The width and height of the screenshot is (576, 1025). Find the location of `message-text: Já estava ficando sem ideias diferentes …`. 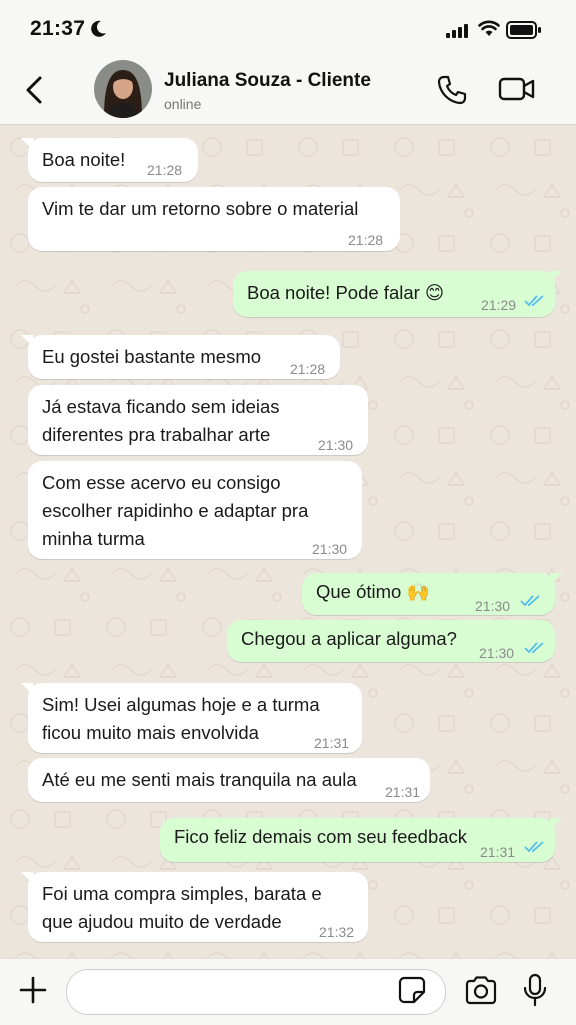

message-text: Já estava ficando sem ideias diferentes … is located at coordinates (161, 420).